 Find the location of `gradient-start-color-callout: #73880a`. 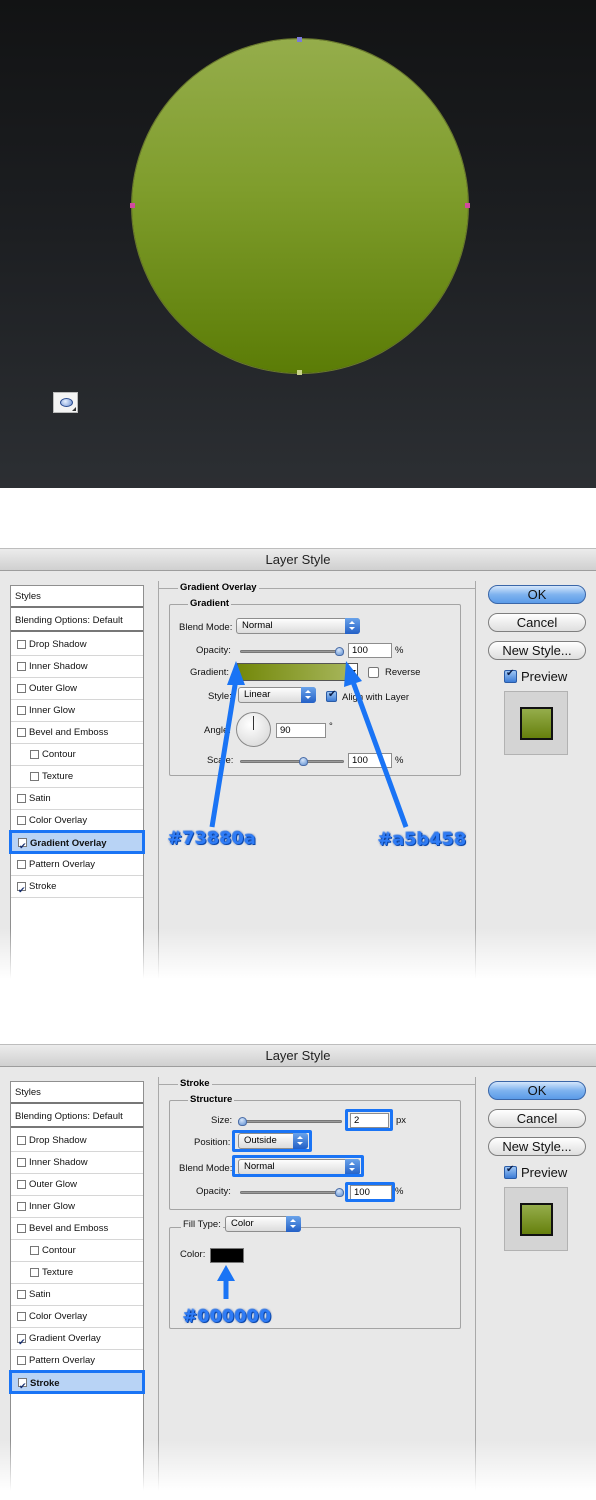

gradient-start-color-callout: #73880a is located at coordinates (212, 839).